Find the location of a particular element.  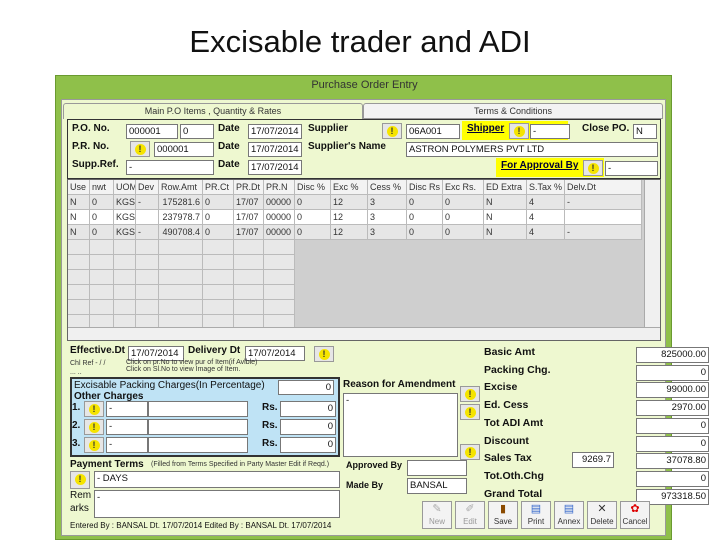

column-header-dev: Dev is located at coordinates (147, 187).